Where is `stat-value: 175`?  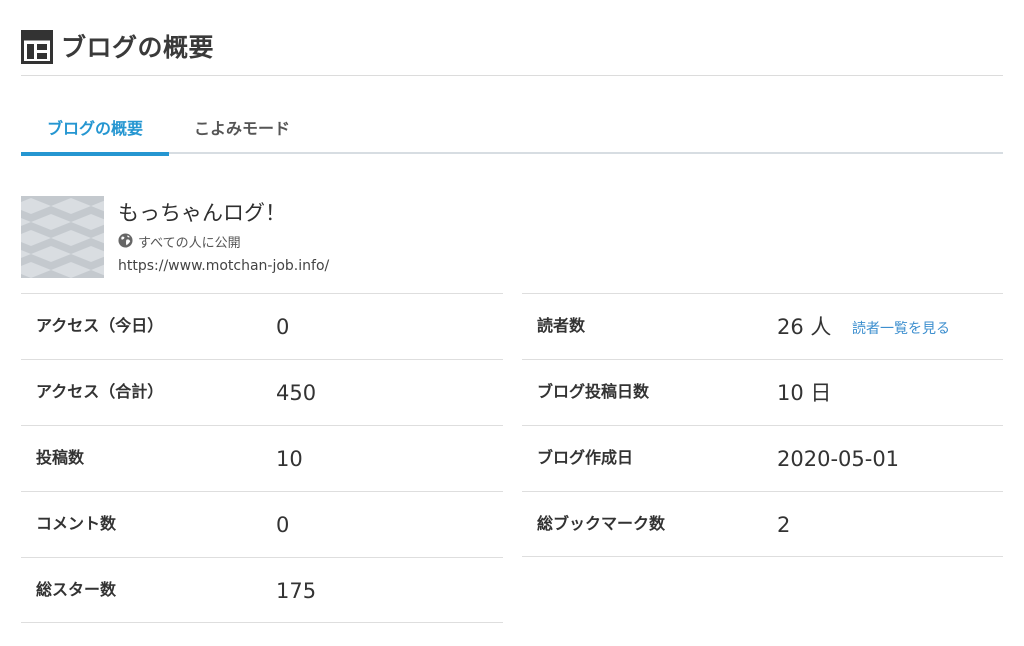
stat-value: 175 is located at coordinates (296, 591).